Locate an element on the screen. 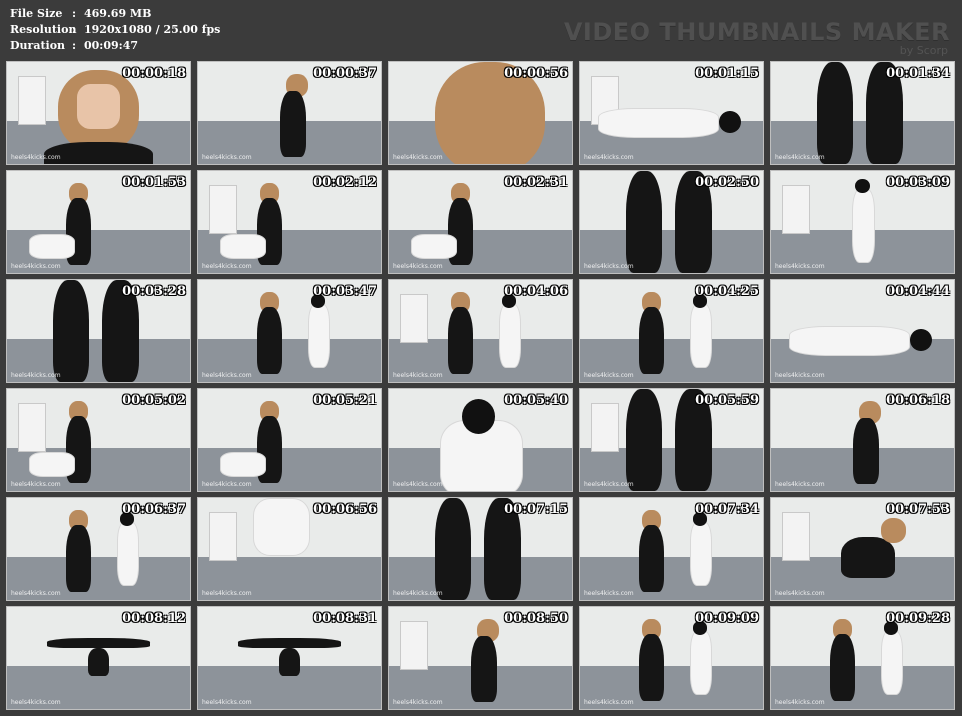 The image size is (962, 716). thumbnail-frame: 00:05:59 heels4kicks.com is located at coordinates (671, 440).